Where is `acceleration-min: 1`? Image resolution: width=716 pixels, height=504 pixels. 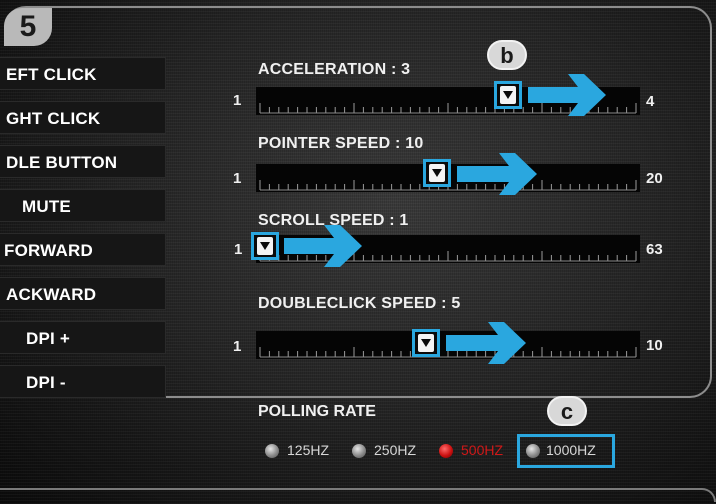 acceleration-min: 1 is located at coordinates (237, 100).